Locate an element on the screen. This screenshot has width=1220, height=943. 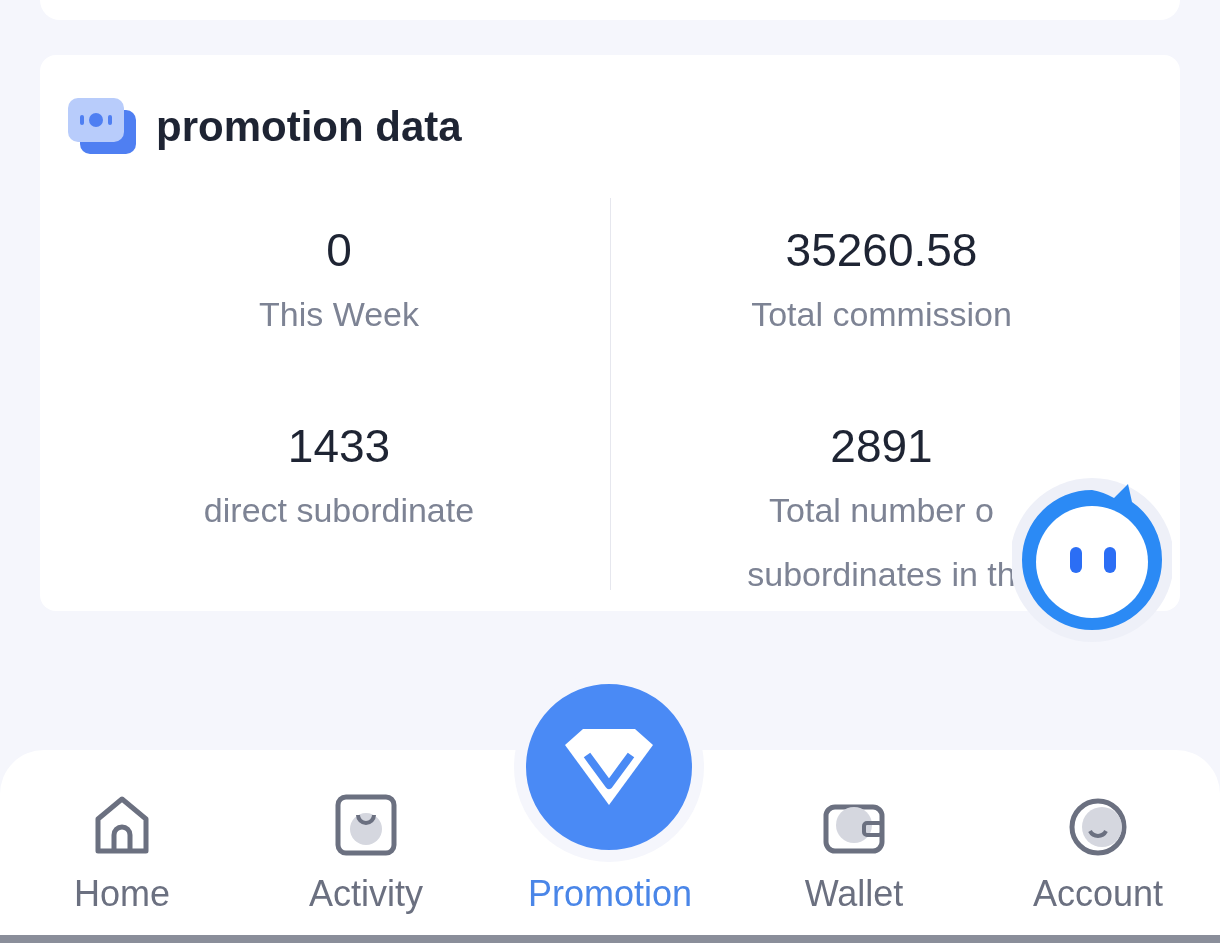
stat-value: 35260.58 is located at coordinates (881, 250).